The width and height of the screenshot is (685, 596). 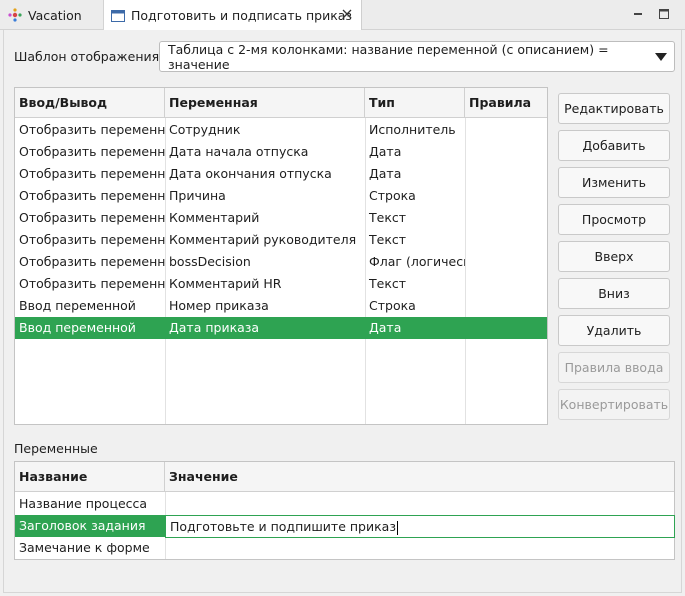 What do you see at coordinates (90, 477) in the screenshot?
I see `column-header-name: Название` at bounding box center [90, 477].